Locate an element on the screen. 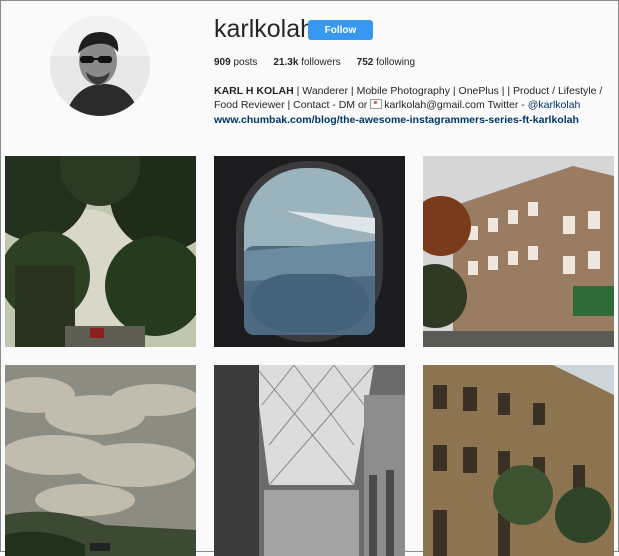 The height and width of the screenshot is (556, 619). posts-label: posts is located at coordinates (245, 62).